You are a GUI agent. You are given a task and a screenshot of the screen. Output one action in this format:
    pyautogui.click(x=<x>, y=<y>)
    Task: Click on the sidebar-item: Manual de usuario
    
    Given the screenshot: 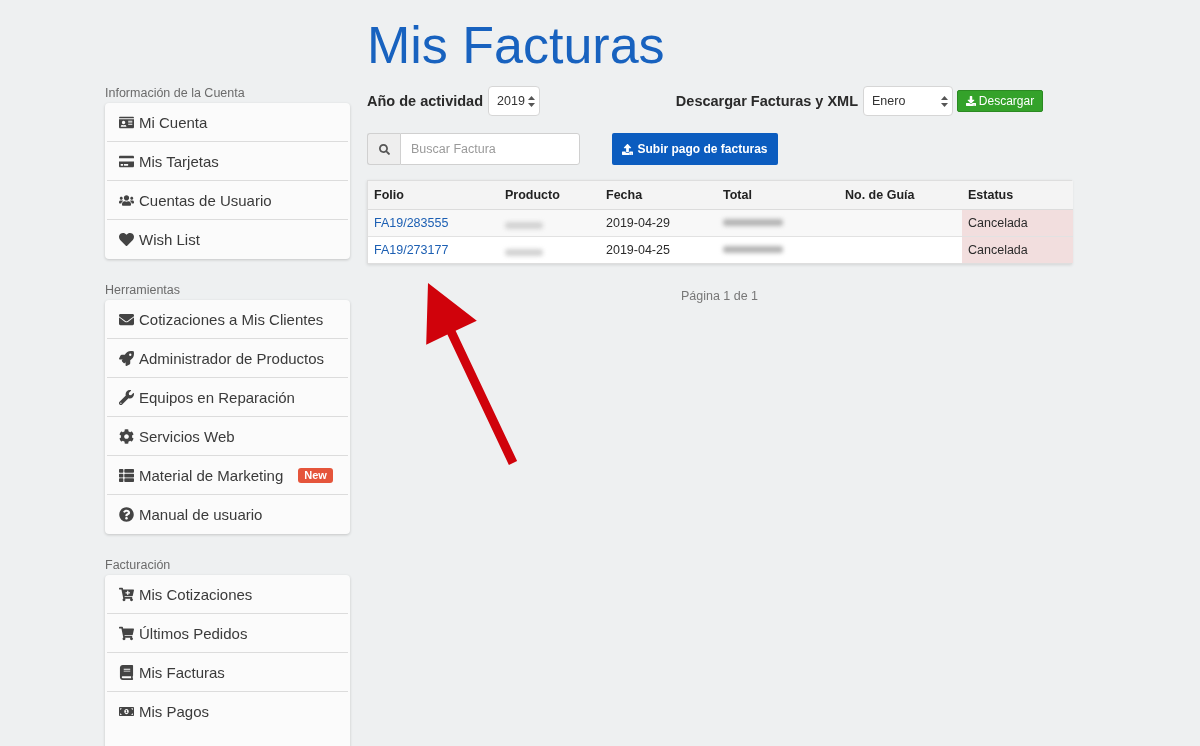 What is the action you would take?
    pyautogui.click(x=227, y=514)
    